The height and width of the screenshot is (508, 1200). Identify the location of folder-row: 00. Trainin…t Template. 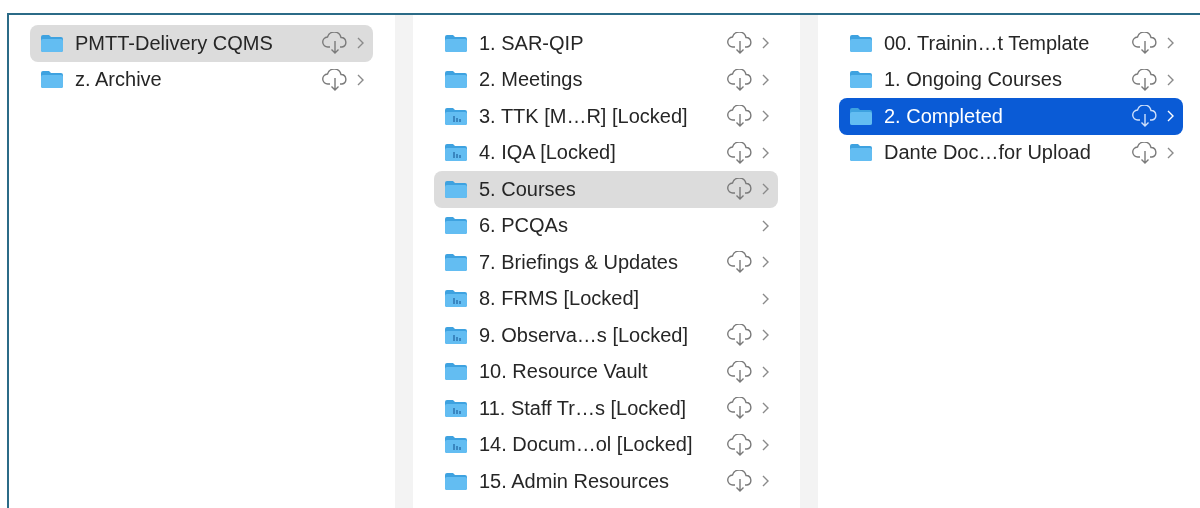
(1011, 43).